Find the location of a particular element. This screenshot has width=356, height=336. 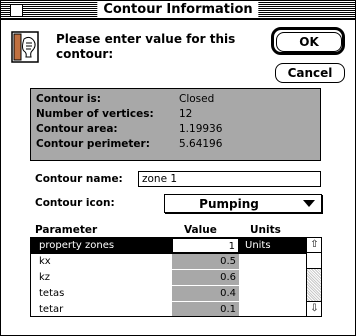

cancel-button: Cancel is located at coordinates (310, 73).